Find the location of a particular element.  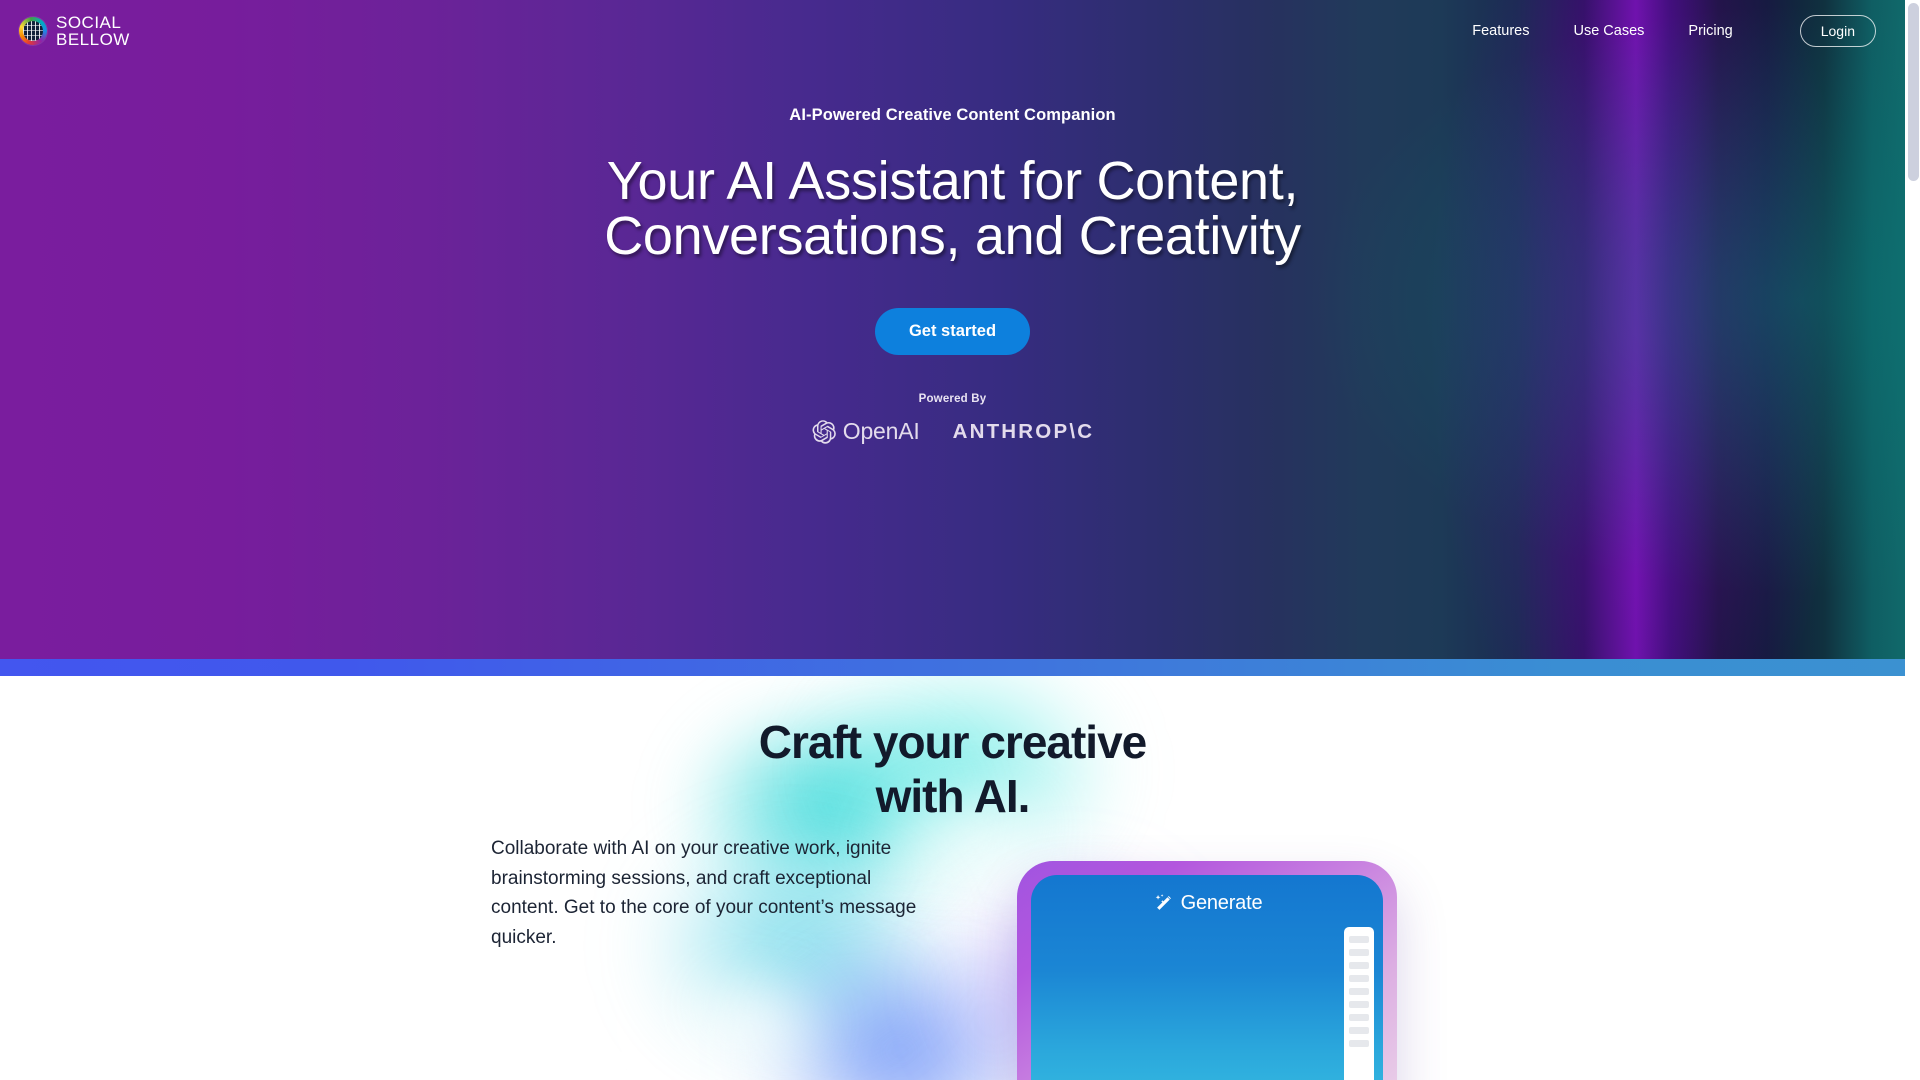

nav-link-features: Features is located at coordinates (1500, 31).